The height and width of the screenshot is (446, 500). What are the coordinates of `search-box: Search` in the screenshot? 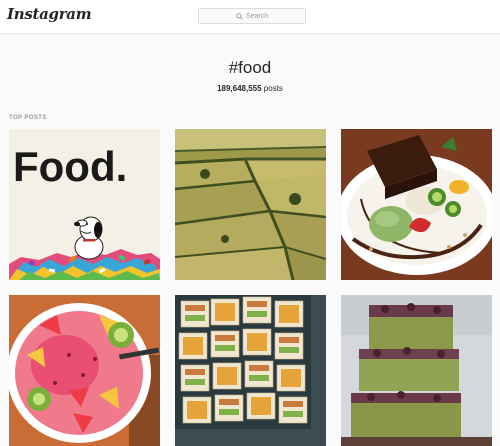 It's located at (252, 16).